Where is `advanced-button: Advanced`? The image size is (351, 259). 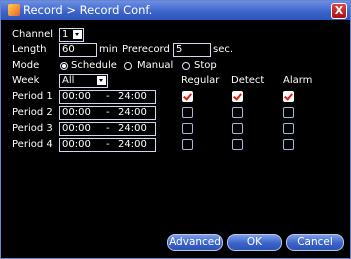 advanced-button: Advanced is located at coordinates (195, 242).